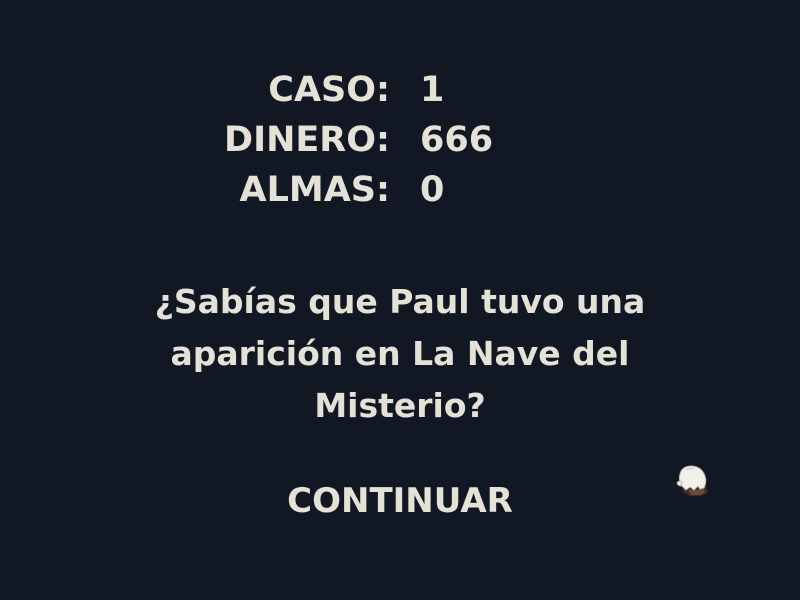  What do you see at coordinates (400, 501) in the screenshot?
I see `continue-button: CONTINUAR` at bounding box center [400, 501].